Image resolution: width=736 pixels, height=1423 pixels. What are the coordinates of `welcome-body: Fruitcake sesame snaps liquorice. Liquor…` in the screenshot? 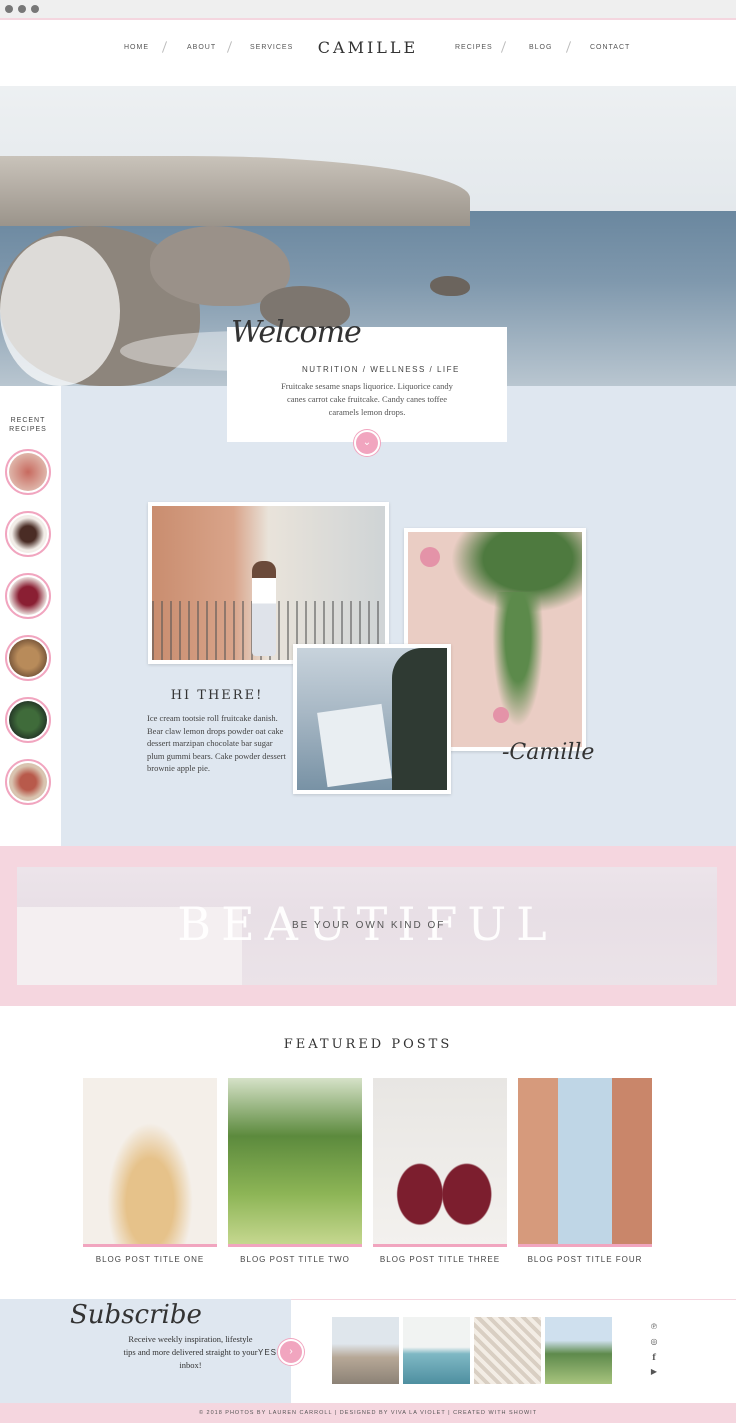 It's located at (367, 399).